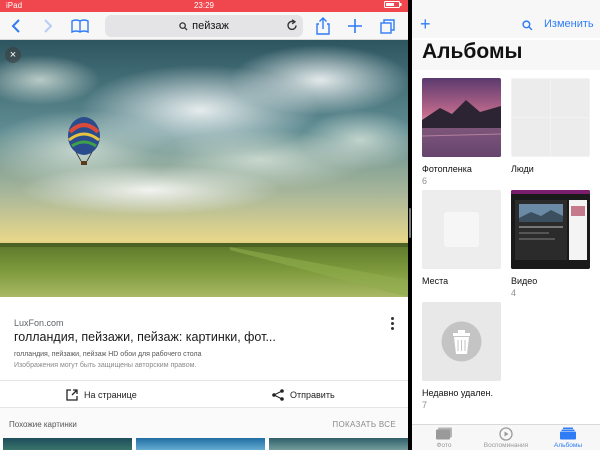 The width and height of the screenshot is (600, 450). Describe the element at coordinates (43, 424) in the screenshot. I see `similar-images-title: Похожие картинки` at that location.